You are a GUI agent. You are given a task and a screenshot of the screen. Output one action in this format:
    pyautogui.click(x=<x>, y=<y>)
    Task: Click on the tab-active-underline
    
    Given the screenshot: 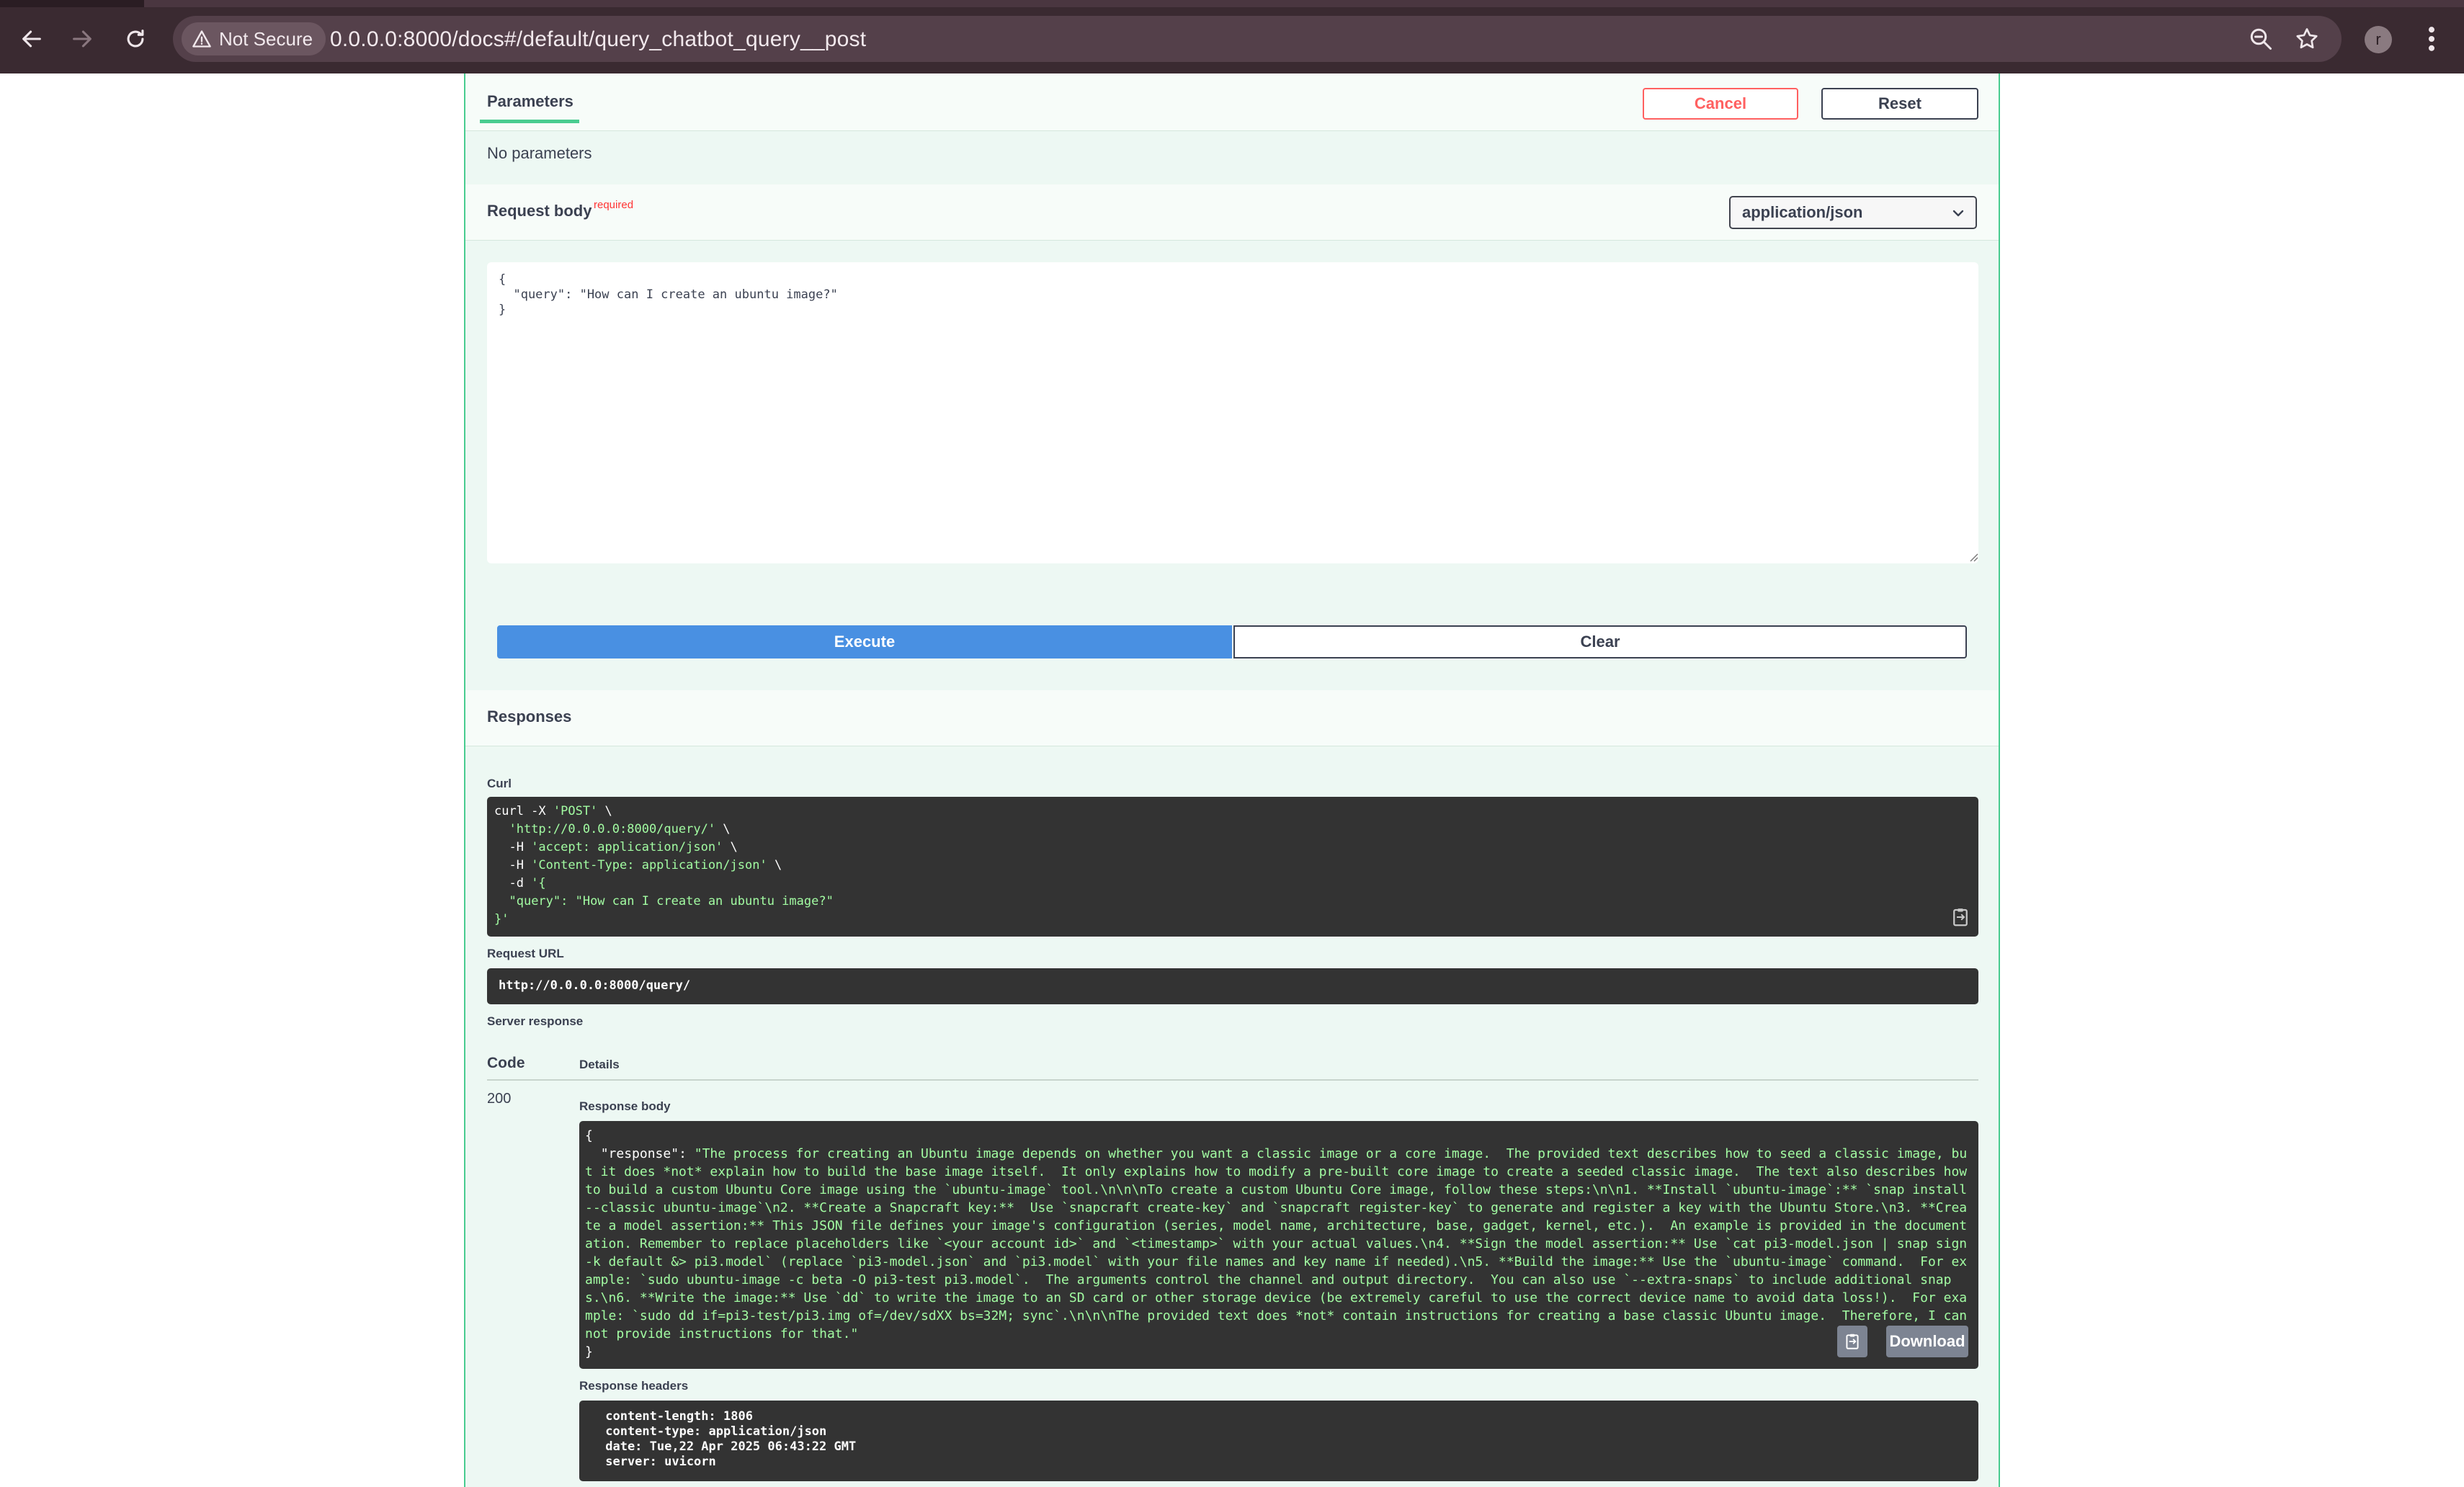 What is the action you would take?
    pyautogui.click(x=529, y=121)
    